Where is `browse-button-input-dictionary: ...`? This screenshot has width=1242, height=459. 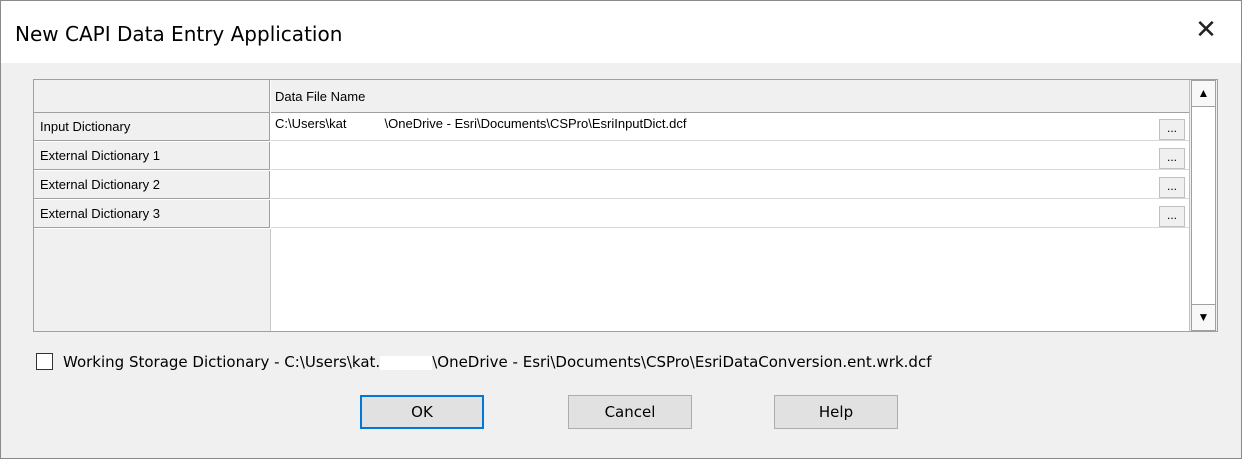 browse-button-input-dictionary: ... is located at coordinates (1172, 129).